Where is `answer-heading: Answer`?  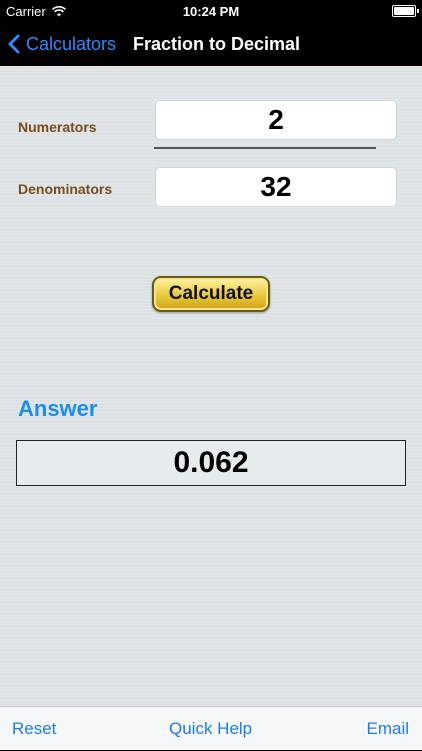
answer-heading: Answer is located at coordinates (58, 408).